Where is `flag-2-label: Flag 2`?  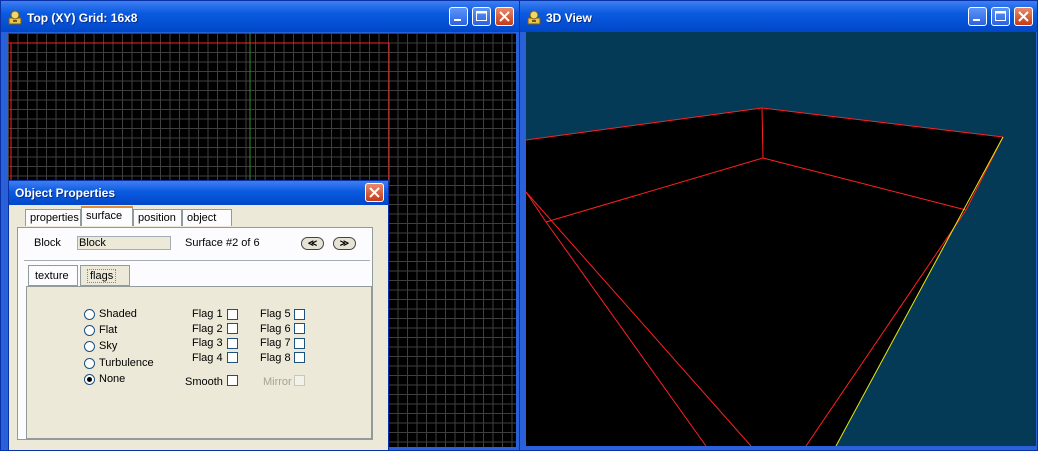
flag-2-label: Flag 2 is located at coordinates (207, 329).